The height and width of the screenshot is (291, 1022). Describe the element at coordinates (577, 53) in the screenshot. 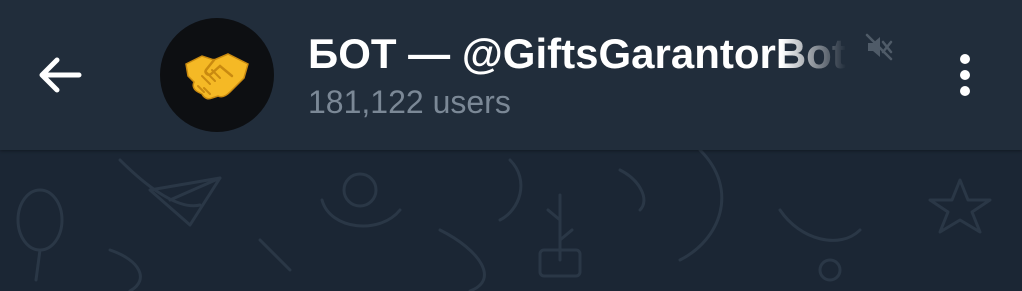

I see `chat-title: БОТ — @GiftsGarantorBot` at that location.